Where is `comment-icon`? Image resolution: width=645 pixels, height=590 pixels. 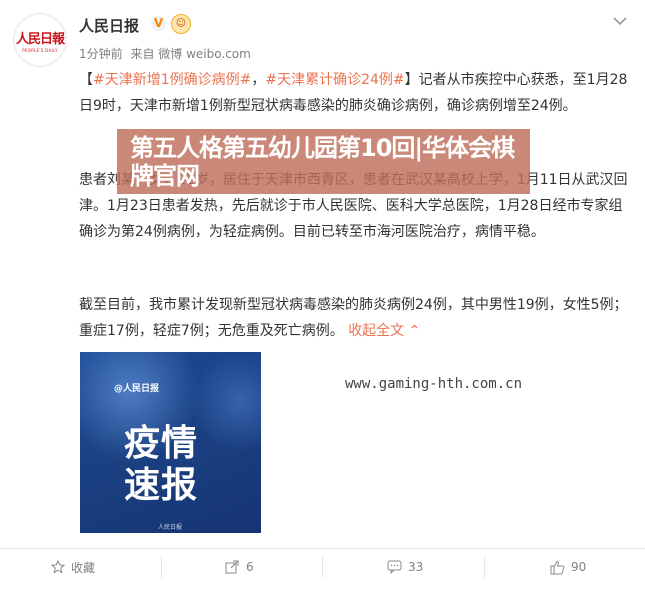 comment-icon is located at coordinates (394, 567).